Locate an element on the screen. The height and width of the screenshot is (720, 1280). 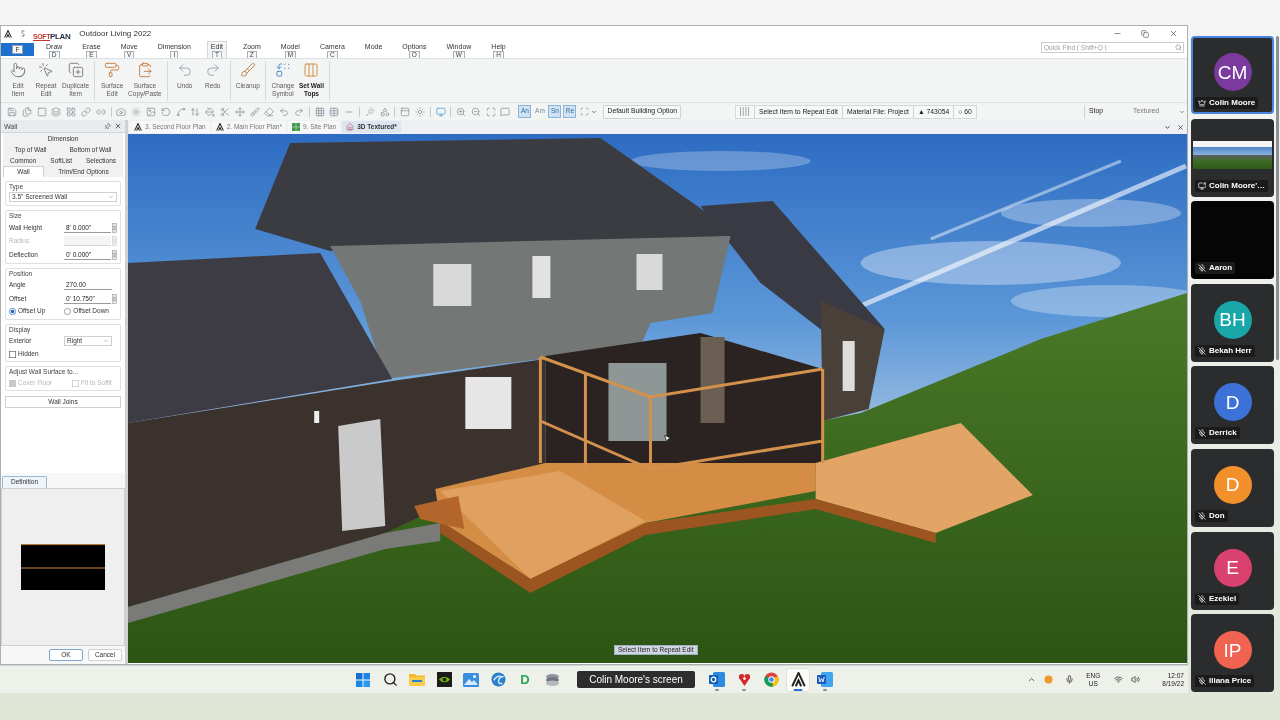
participant-name: Derrick is located at coordinates (1223, 433).